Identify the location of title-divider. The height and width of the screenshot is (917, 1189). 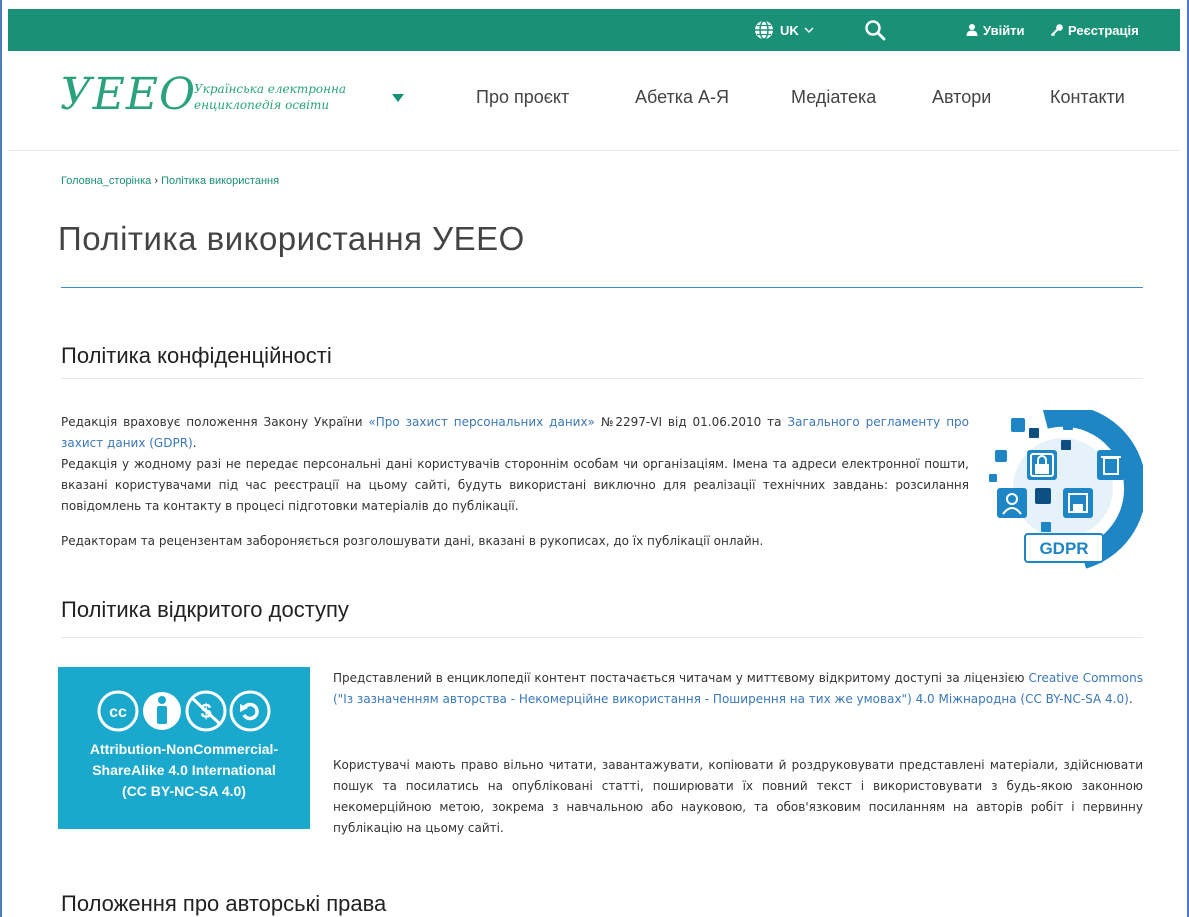
(602, 287).